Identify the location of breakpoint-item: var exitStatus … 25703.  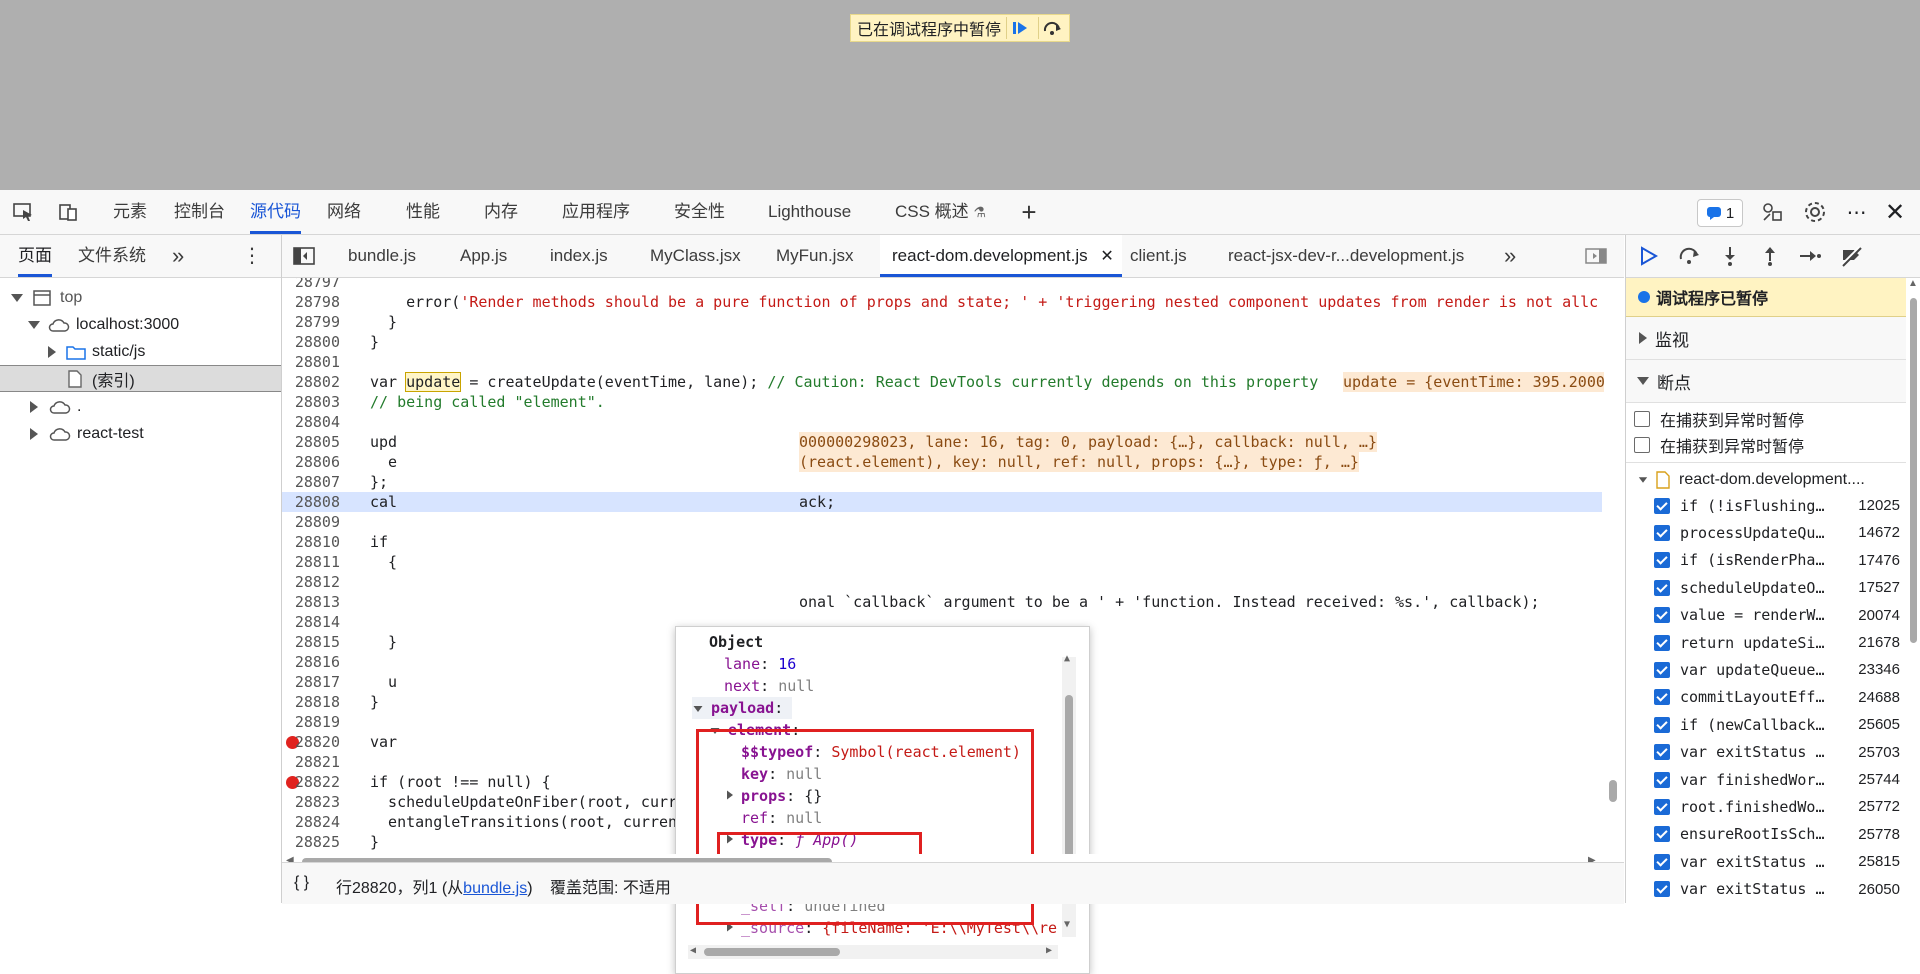
(1766, 752).